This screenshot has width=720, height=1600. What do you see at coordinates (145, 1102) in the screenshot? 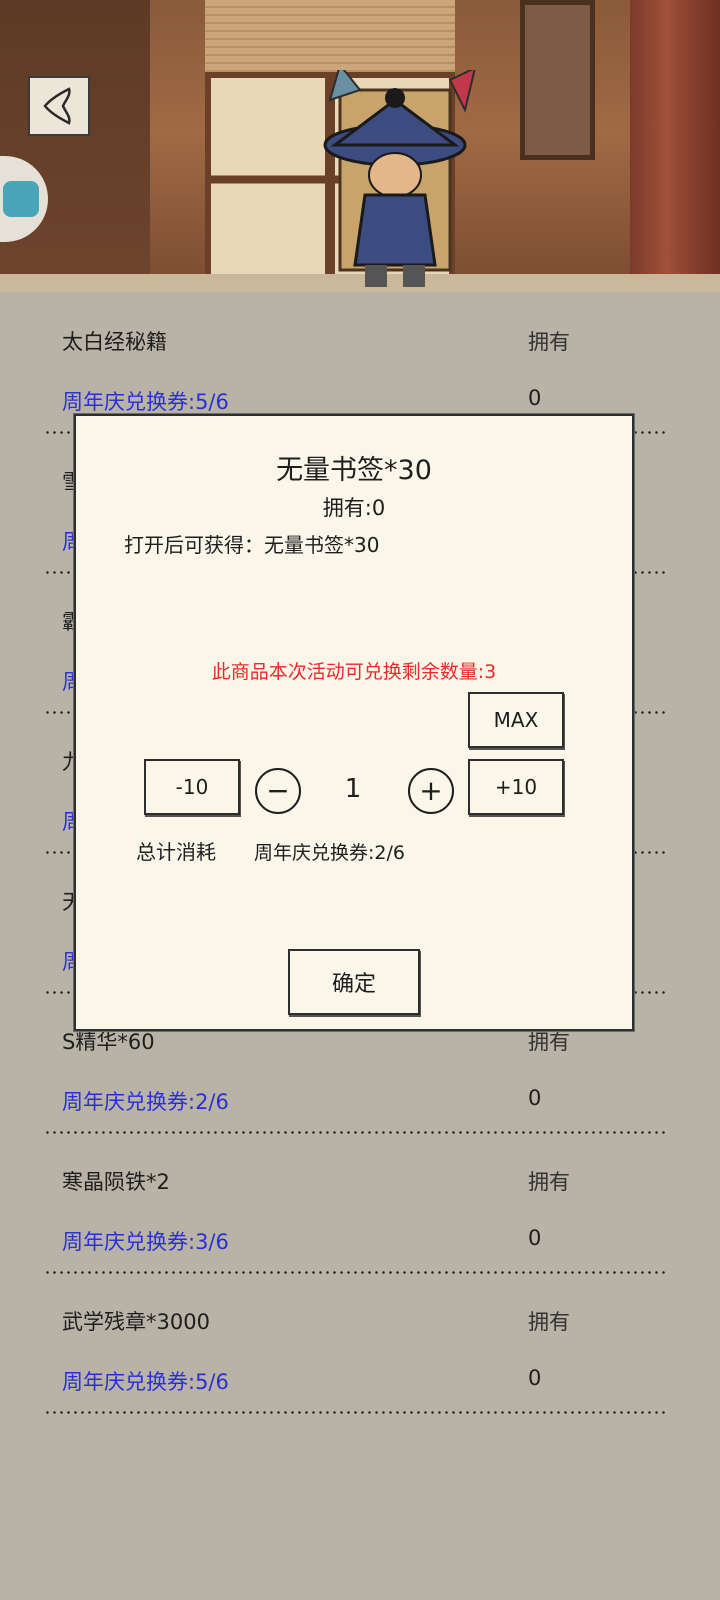
I see `item-cost: 周年庆兑换券:2/6` at bounding box center [145, 1102].